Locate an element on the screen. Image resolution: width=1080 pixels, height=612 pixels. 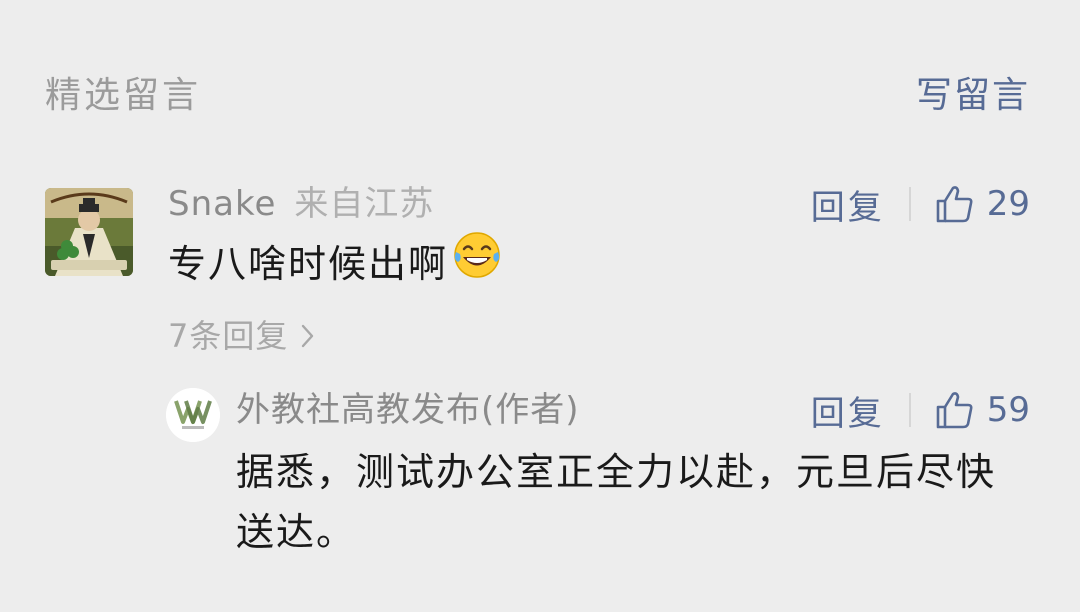
comment-text: 专八啥时候出啊 is located at coordinates (335, 265).